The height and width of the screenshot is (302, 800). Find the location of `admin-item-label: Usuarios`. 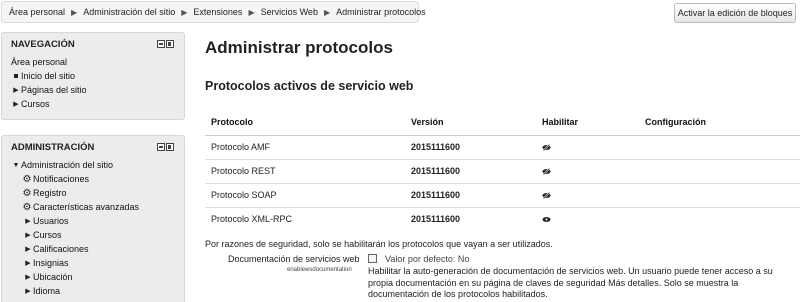

admin-item-label: Usuarios is located at coordinates (51, 221).